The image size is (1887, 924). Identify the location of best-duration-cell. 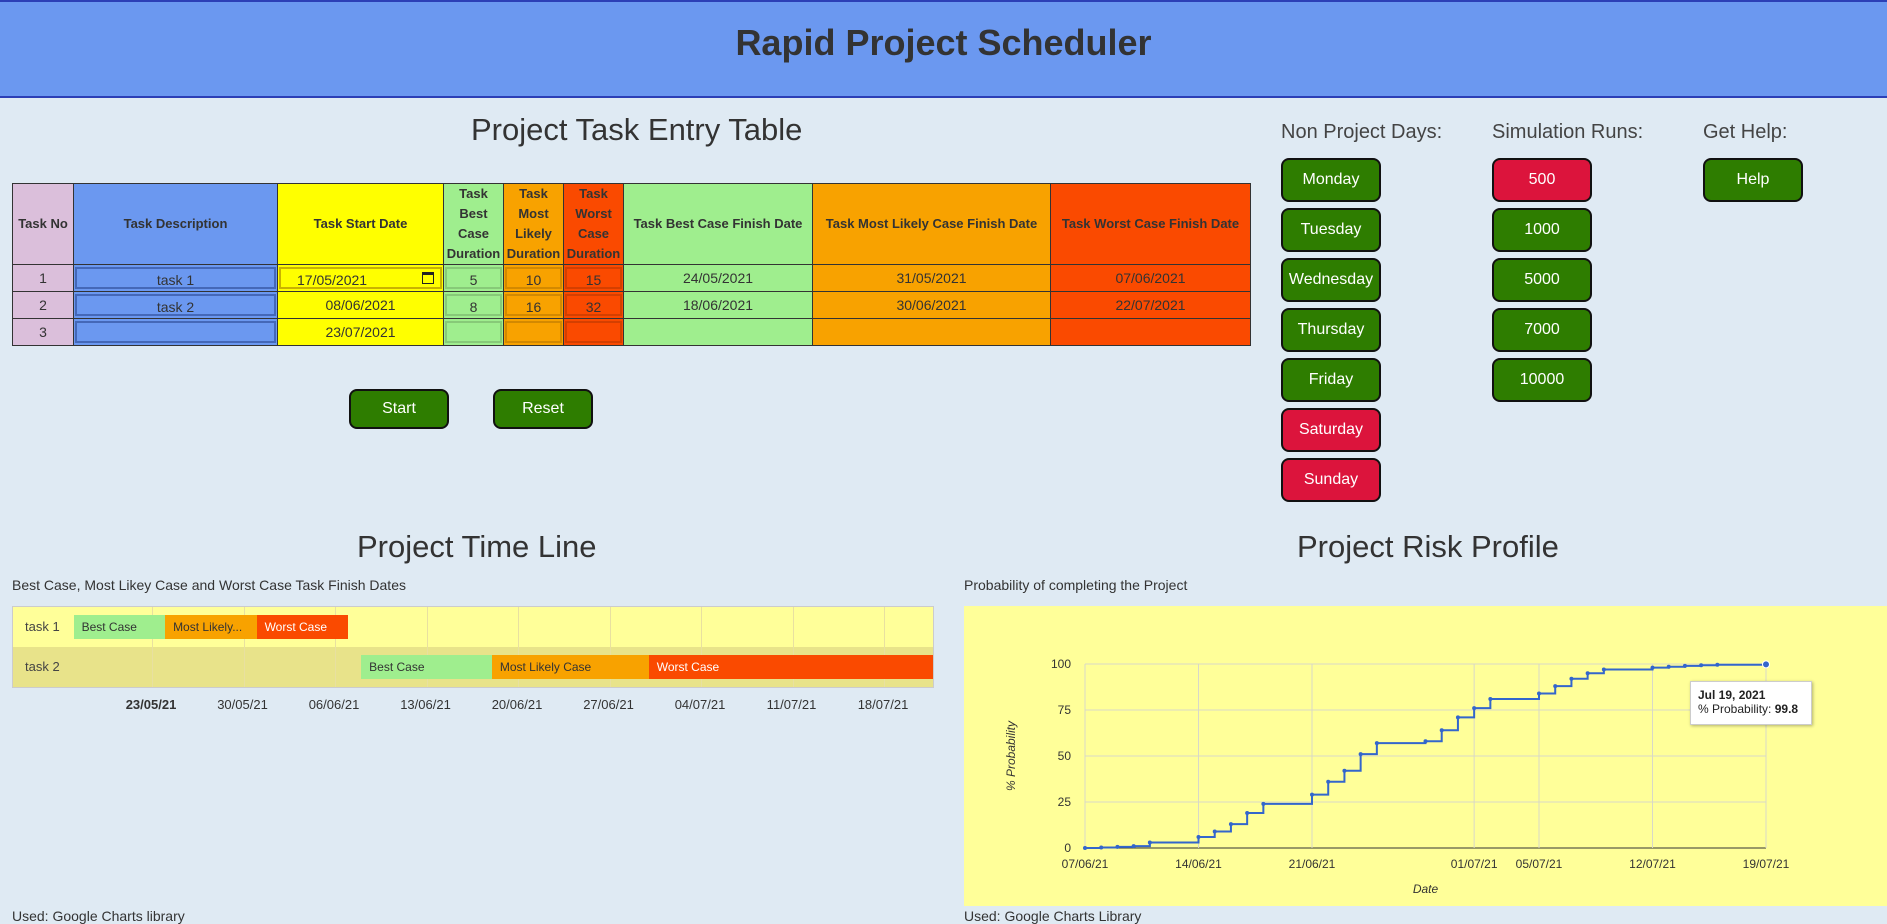
(473, 332).